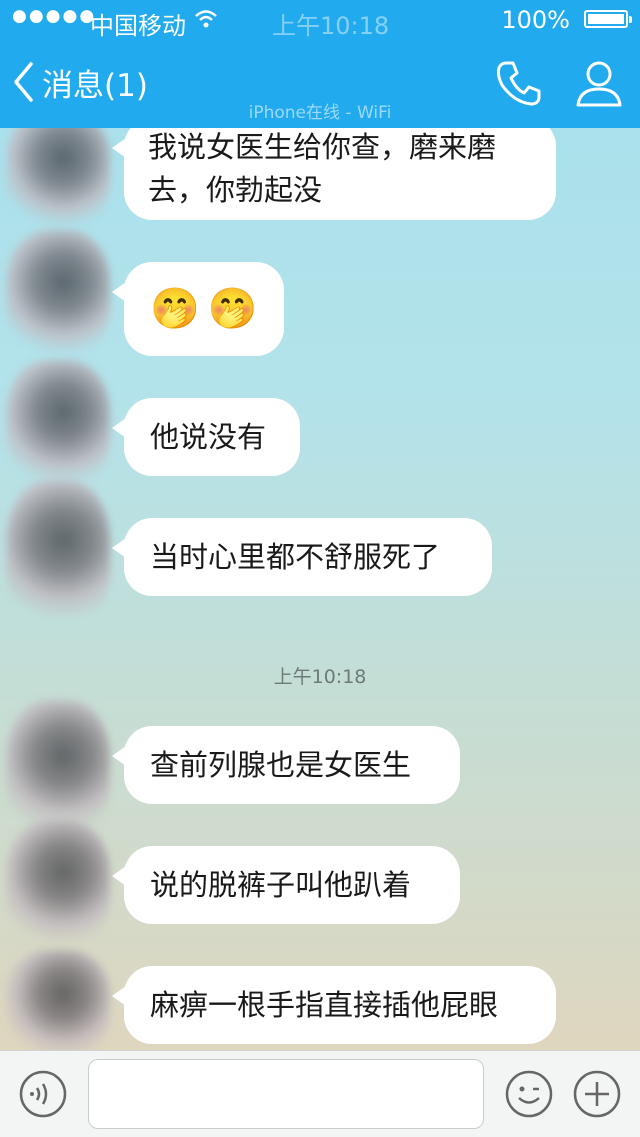 This screenshot has height=1137, width=640. I want to click on back-chevron-icon, so click(23, 82).